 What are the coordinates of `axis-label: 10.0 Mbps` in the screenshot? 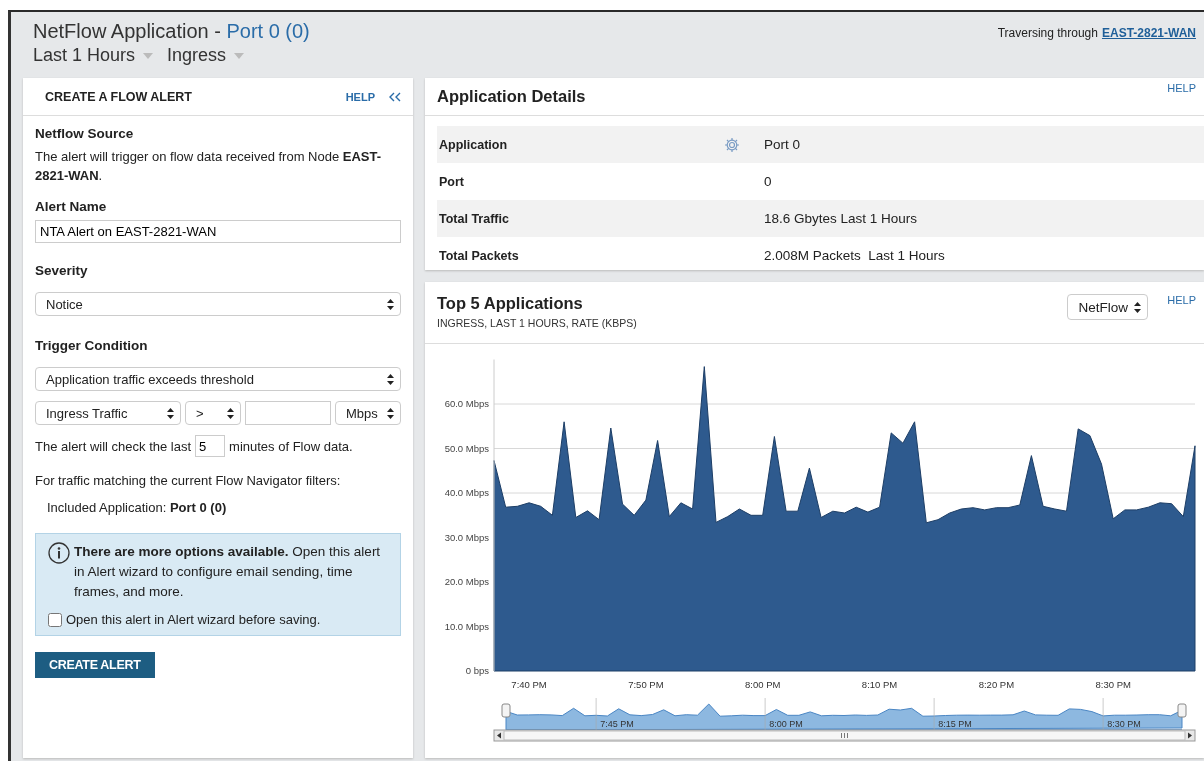 It's located at (466, 626).